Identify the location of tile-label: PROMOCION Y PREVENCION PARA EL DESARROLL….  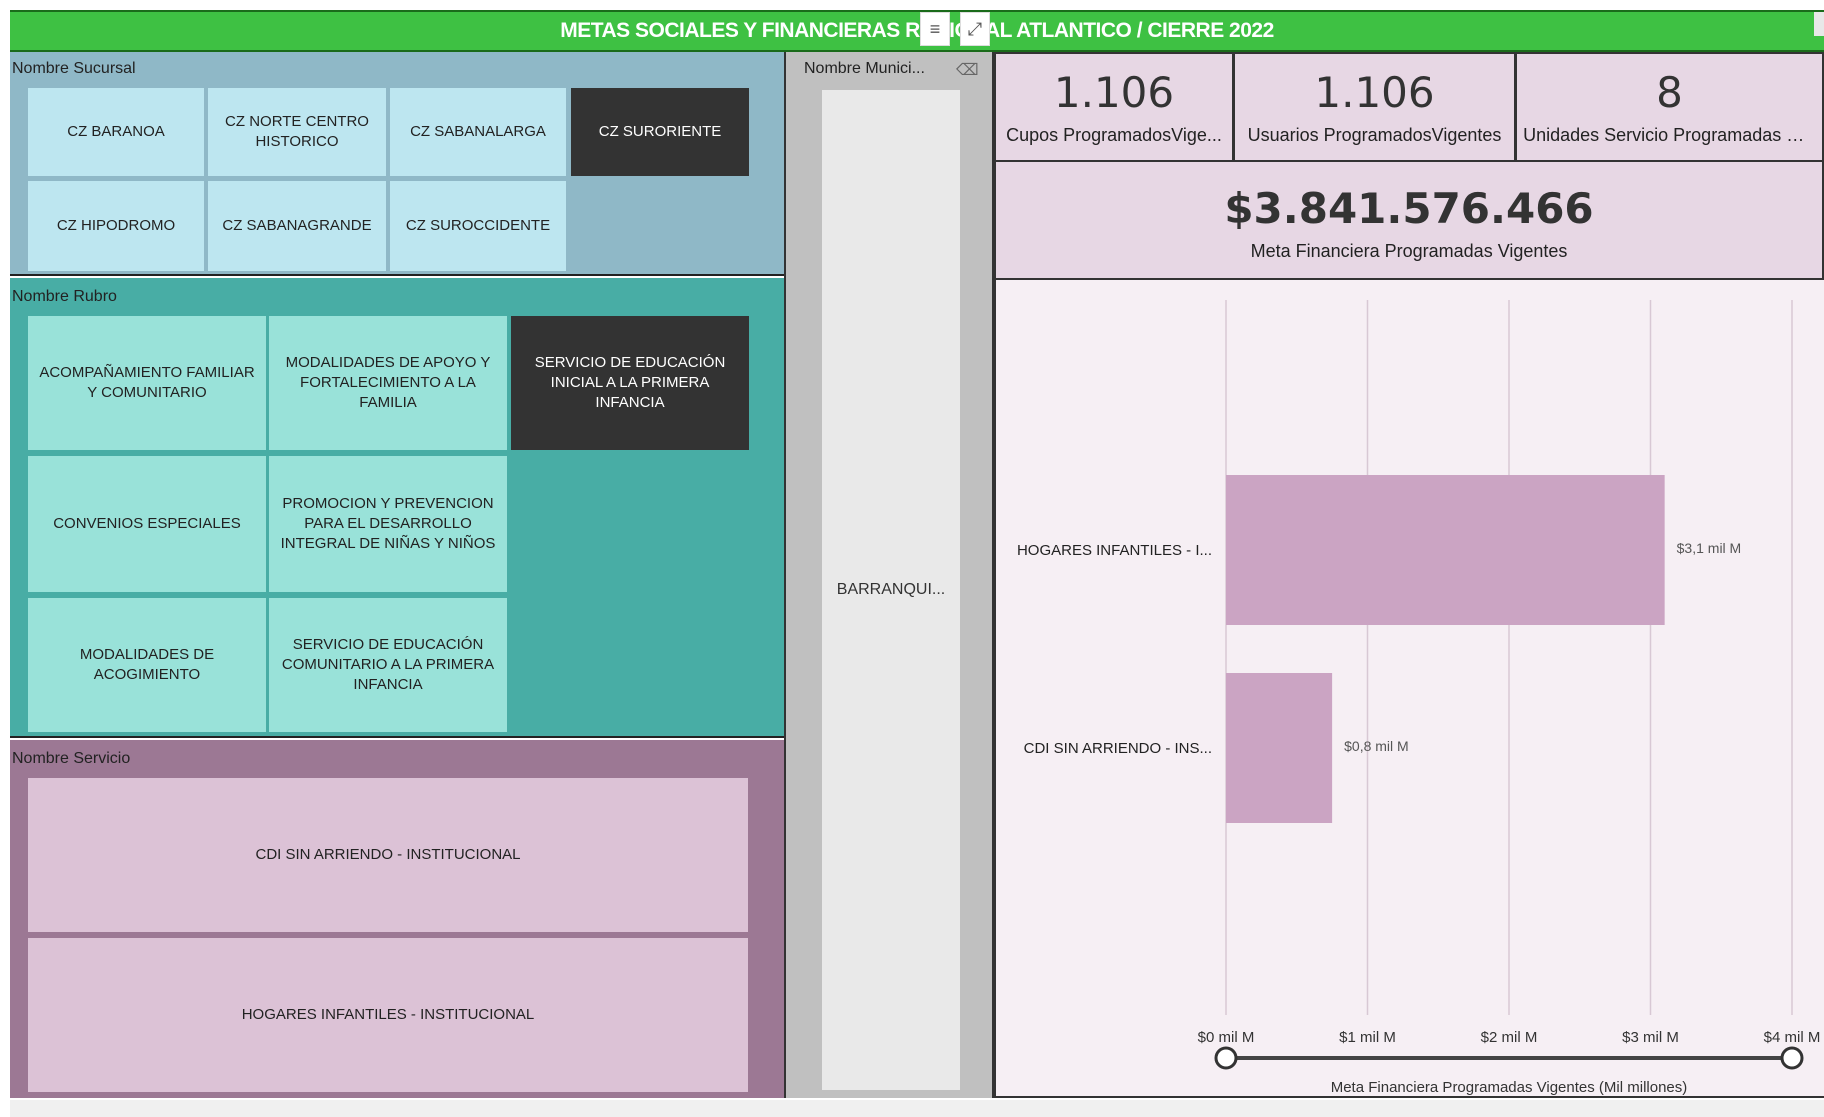
(388, 523).